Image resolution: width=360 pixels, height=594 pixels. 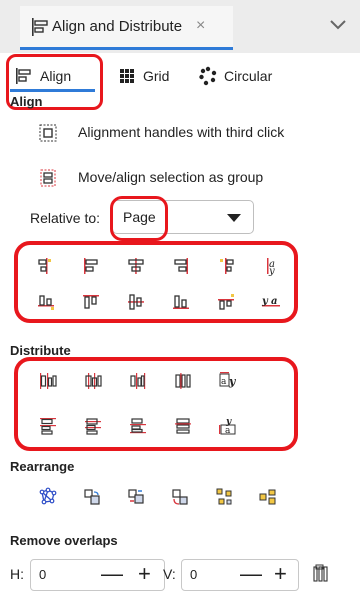 I want to click on highlight-align-buttons, so click(x=156, y=282).